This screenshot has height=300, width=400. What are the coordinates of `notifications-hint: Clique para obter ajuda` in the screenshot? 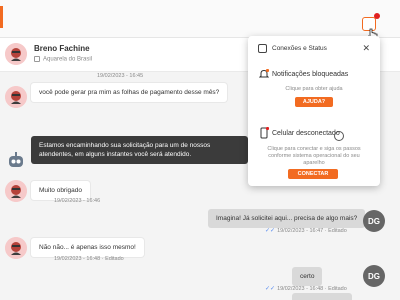 It's located at (314, 89).